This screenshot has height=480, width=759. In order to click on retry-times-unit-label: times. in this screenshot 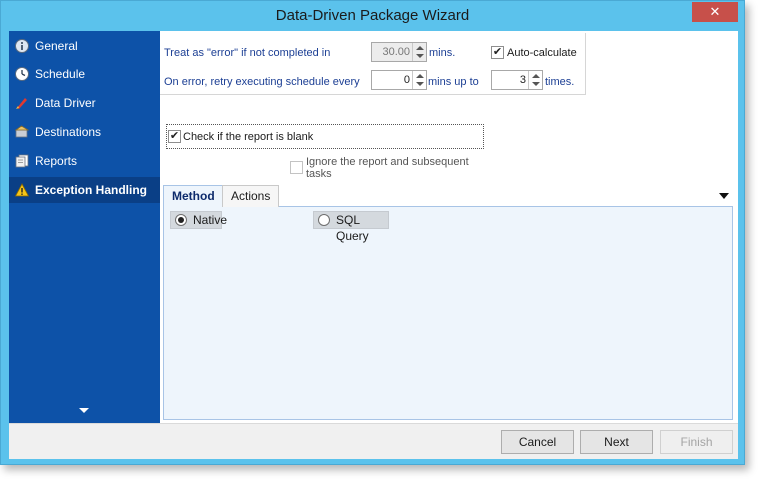, I will do `click(560, 82)`.